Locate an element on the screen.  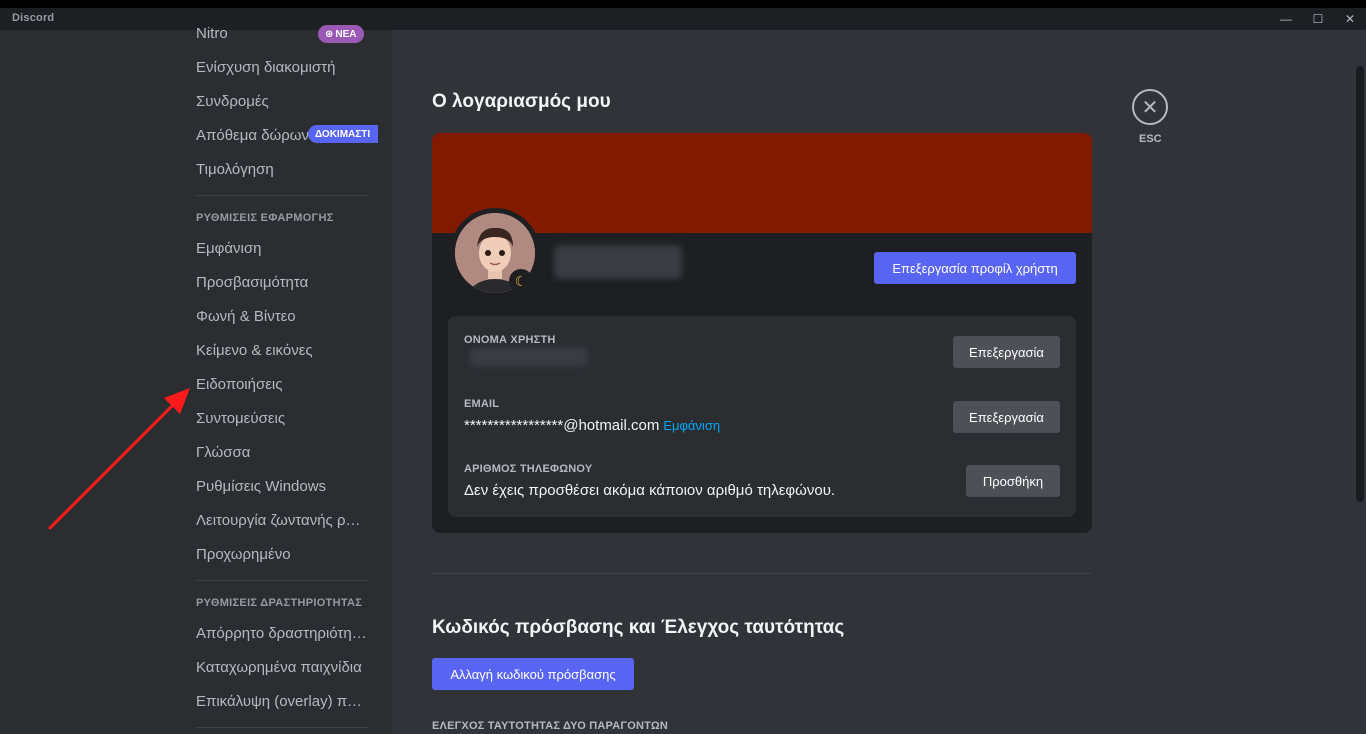
sidebar-item-billing: Τιμολόγηση is located at coordinates (235, 169).